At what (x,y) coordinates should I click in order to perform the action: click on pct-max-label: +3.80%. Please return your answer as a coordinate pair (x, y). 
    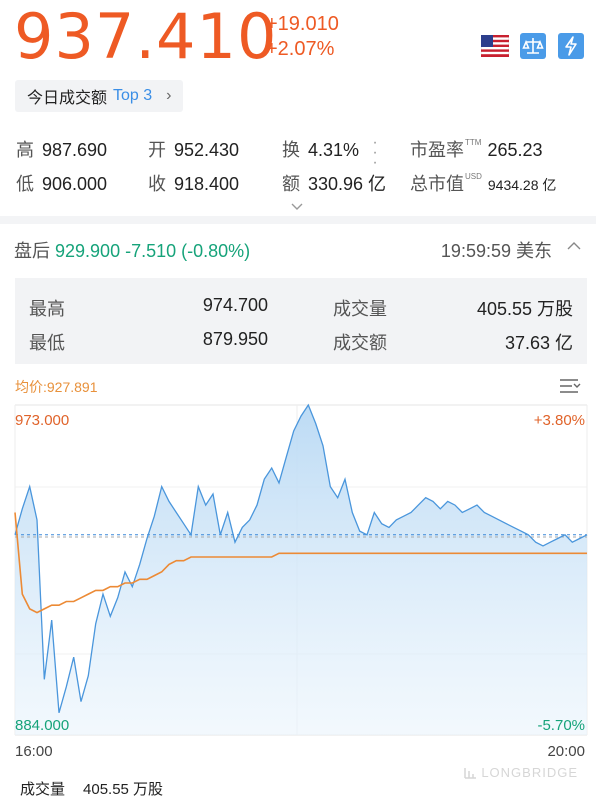
    Looking at the image, I should click on (559, 420).